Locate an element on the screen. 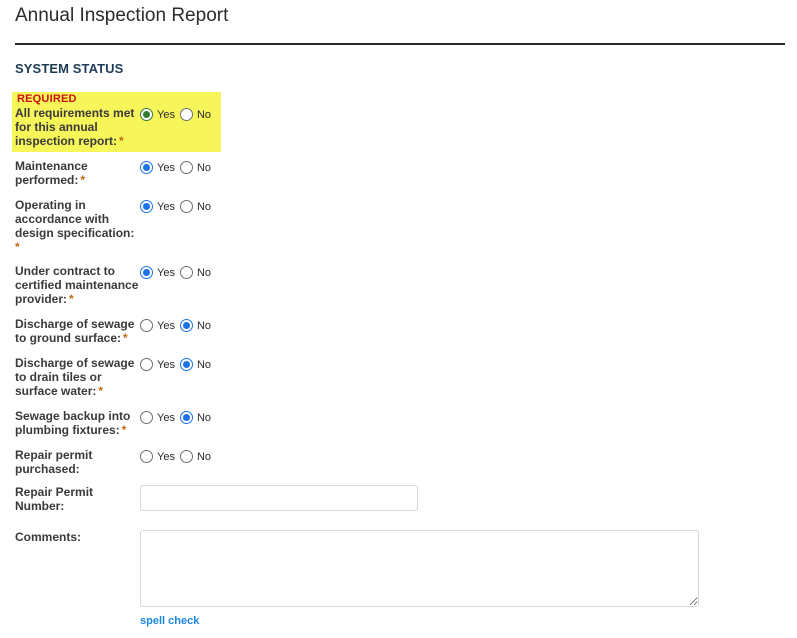 The height and width of the screenshot is (638, 797). field-label: Repair permit purchased: is located at coordinates (78, 462).